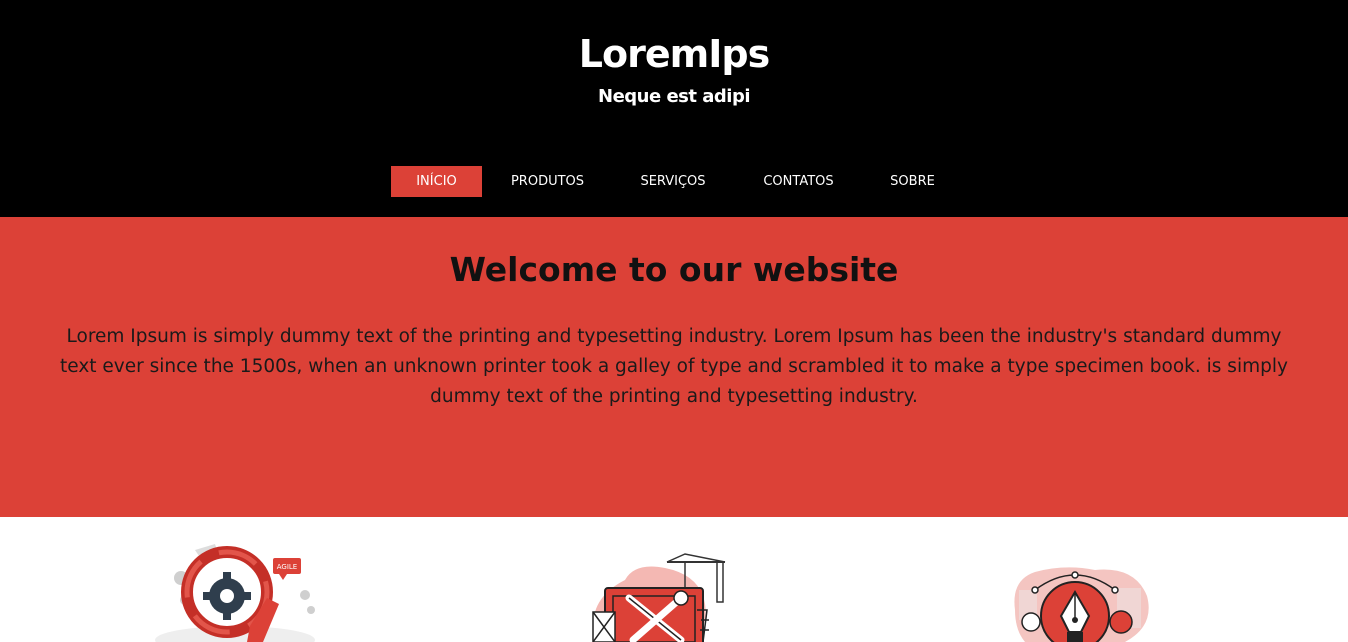 This screenshot has height=642, width=1348. Describe the element at coordinates (240, 591) in the screenshot. I see `agile-gear-illustration: AGILE` at that location.